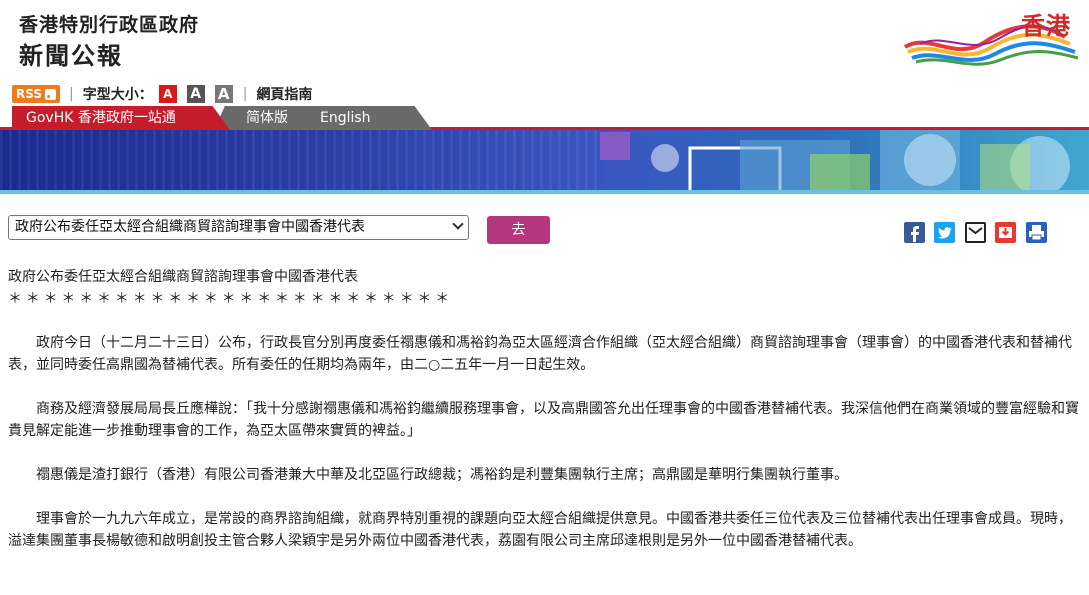 Image resolution: width=1089 pixels, height=595 pixels. I want to click on rss-icon, so click(50, 94).